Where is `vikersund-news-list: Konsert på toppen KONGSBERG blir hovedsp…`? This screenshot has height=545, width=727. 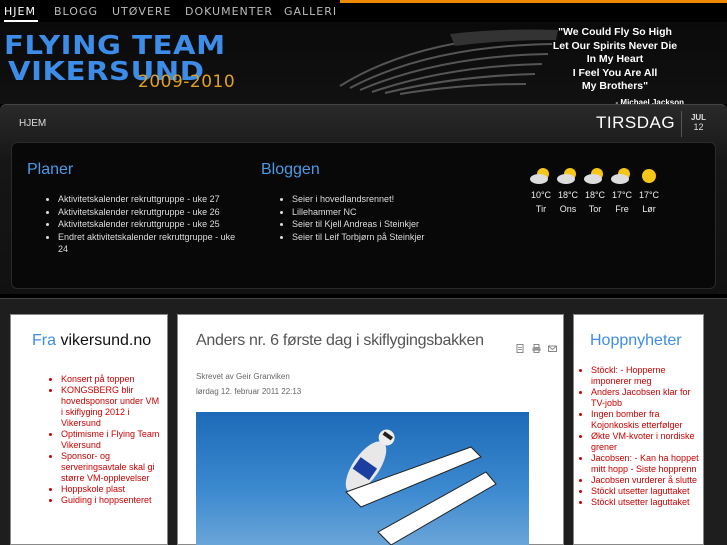
vikersund-news-list: Konsert på toppen KONGSBERG blir hovedsp… is located at coordinates (111, 440).